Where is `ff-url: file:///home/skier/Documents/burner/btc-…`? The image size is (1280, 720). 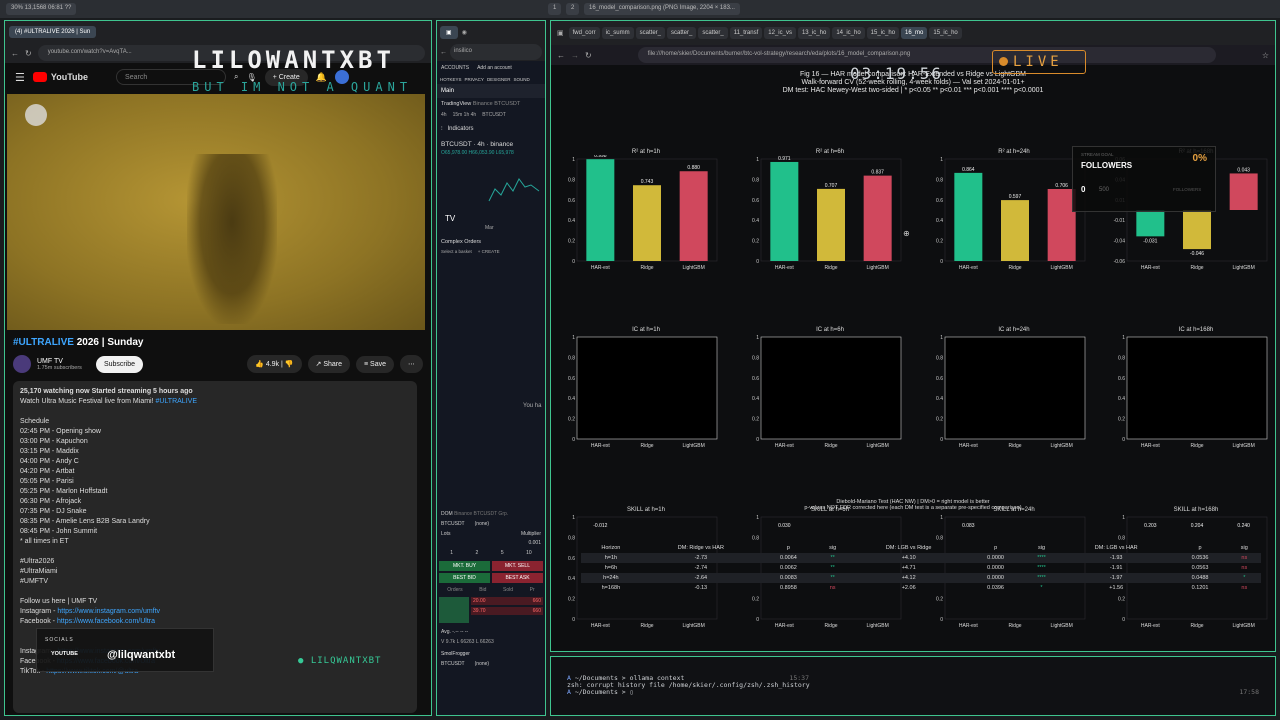
ff-url: file:///home/skier/Documents/burner/btc-… is located at coordinates (926, 55).